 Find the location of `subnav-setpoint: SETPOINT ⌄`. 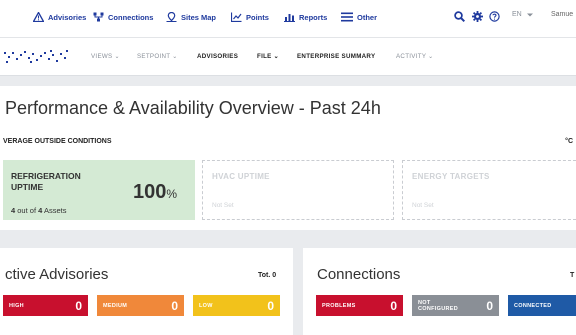

subnav-setpoint: SETPOINT ⌄ is located at coordinates (157, 56).